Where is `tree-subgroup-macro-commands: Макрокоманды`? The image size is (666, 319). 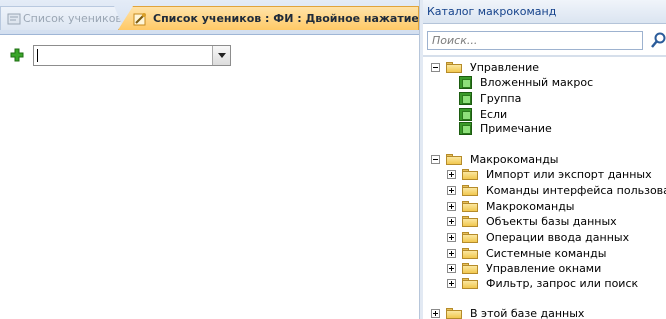 tree-subgroup-macro-commands: Макрокоманды is located at coordinates (510, 206).